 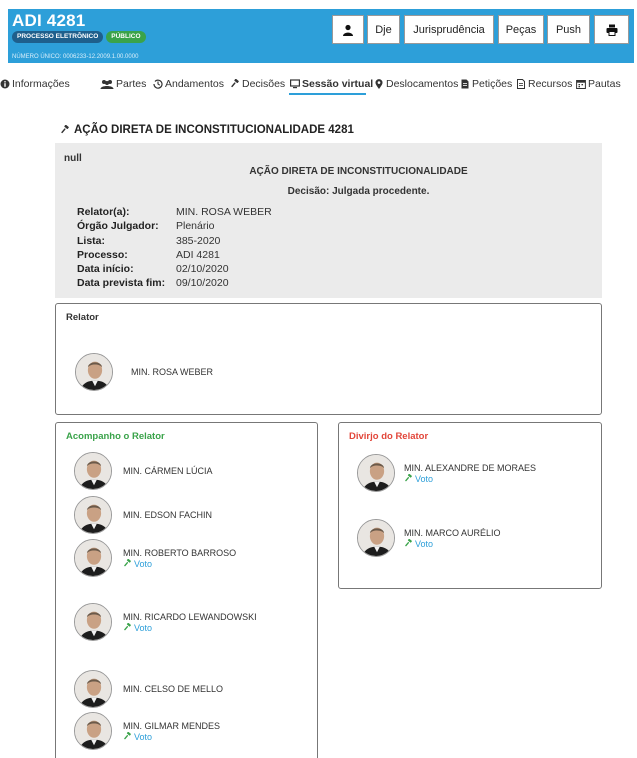 What do you see at coordinates (190, 616) in the screenshot?
I see `minister-name: MIN. RICARDO LEWANDOWSKI` at bounding box center [190, 616].